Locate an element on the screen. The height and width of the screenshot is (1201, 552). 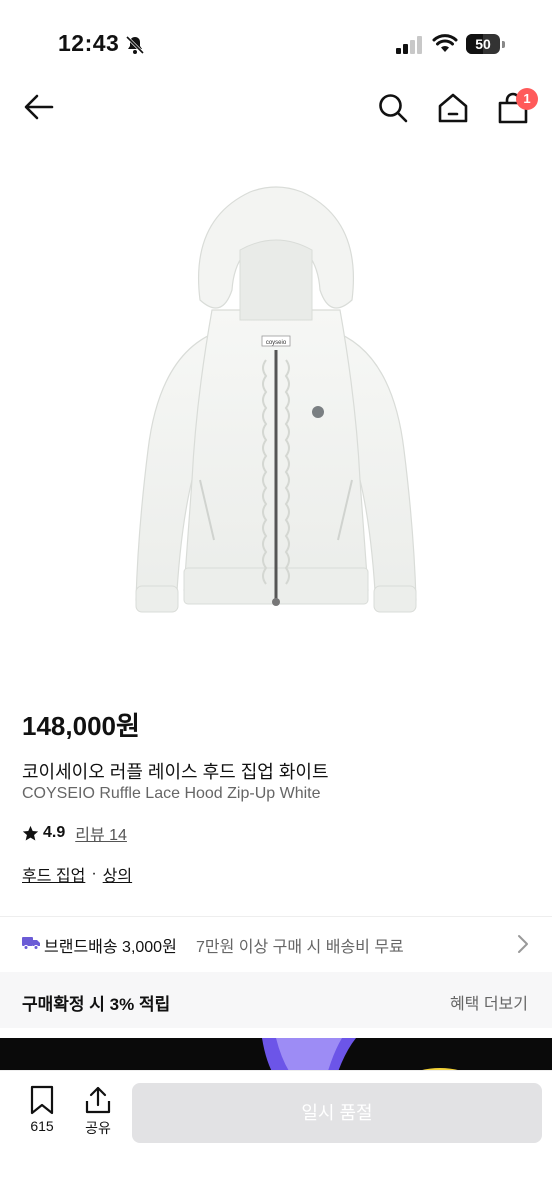
save-button: 615 is located at coordinates (42, 1109).